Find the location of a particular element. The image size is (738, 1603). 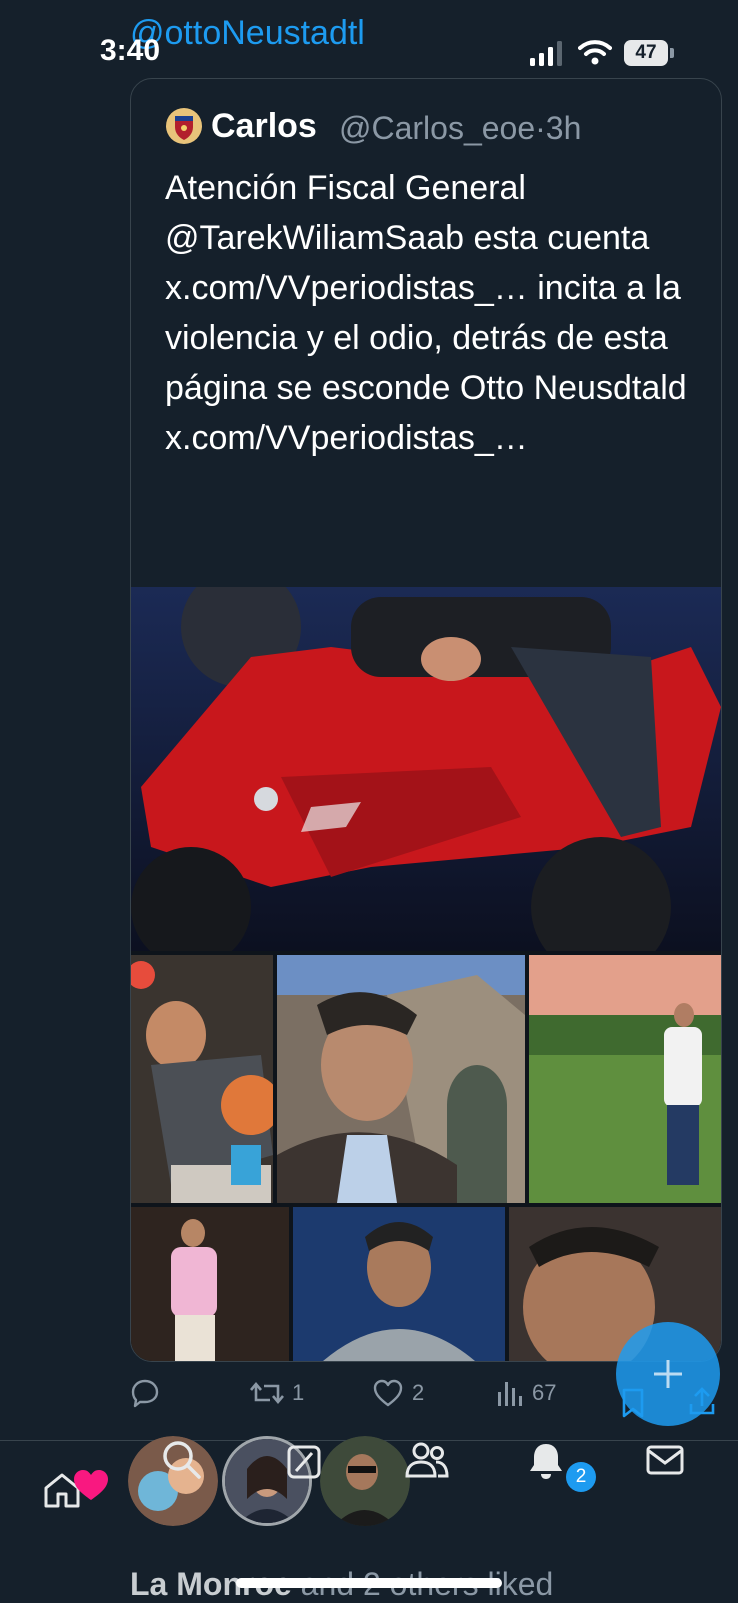

views-icon is located at coordinates (510, 1394).